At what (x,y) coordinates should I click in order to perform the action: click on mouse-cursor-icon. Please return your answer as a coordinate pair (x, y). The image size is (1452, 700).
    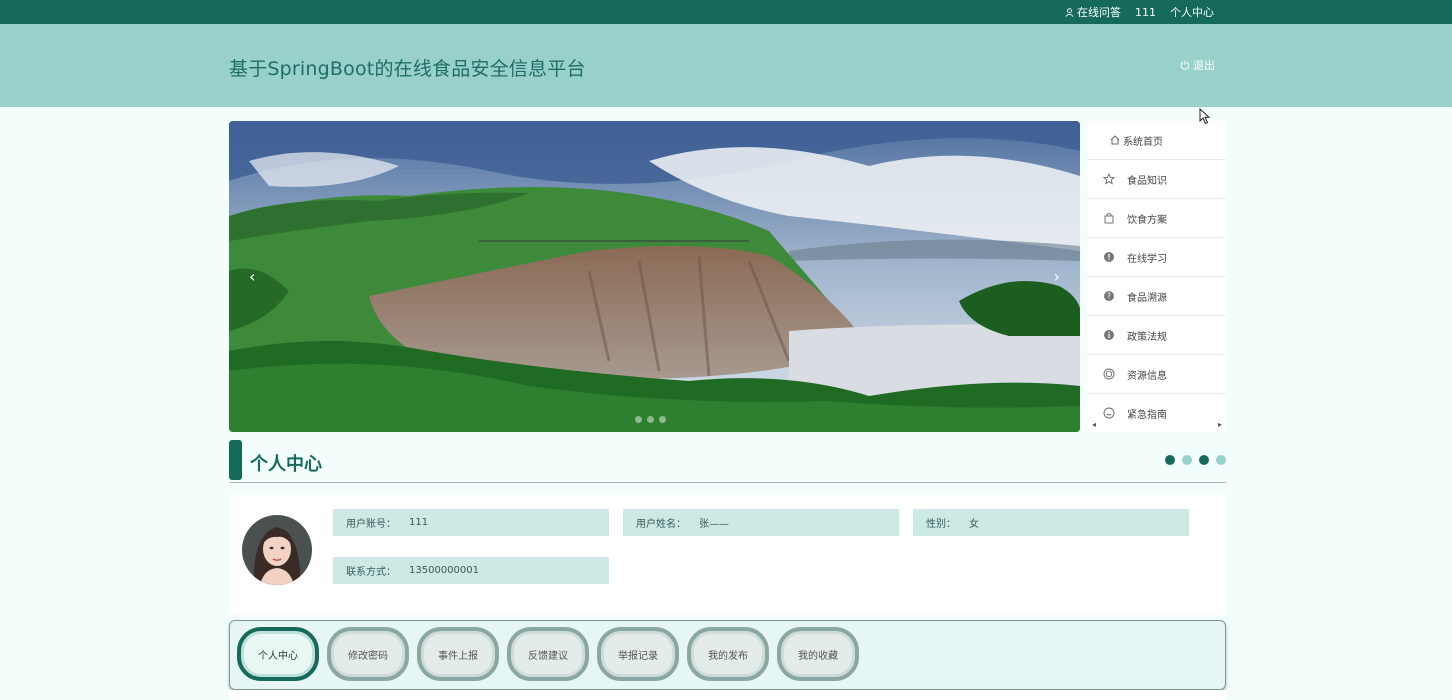
    Looking at the image, I should click on (1205, 116).